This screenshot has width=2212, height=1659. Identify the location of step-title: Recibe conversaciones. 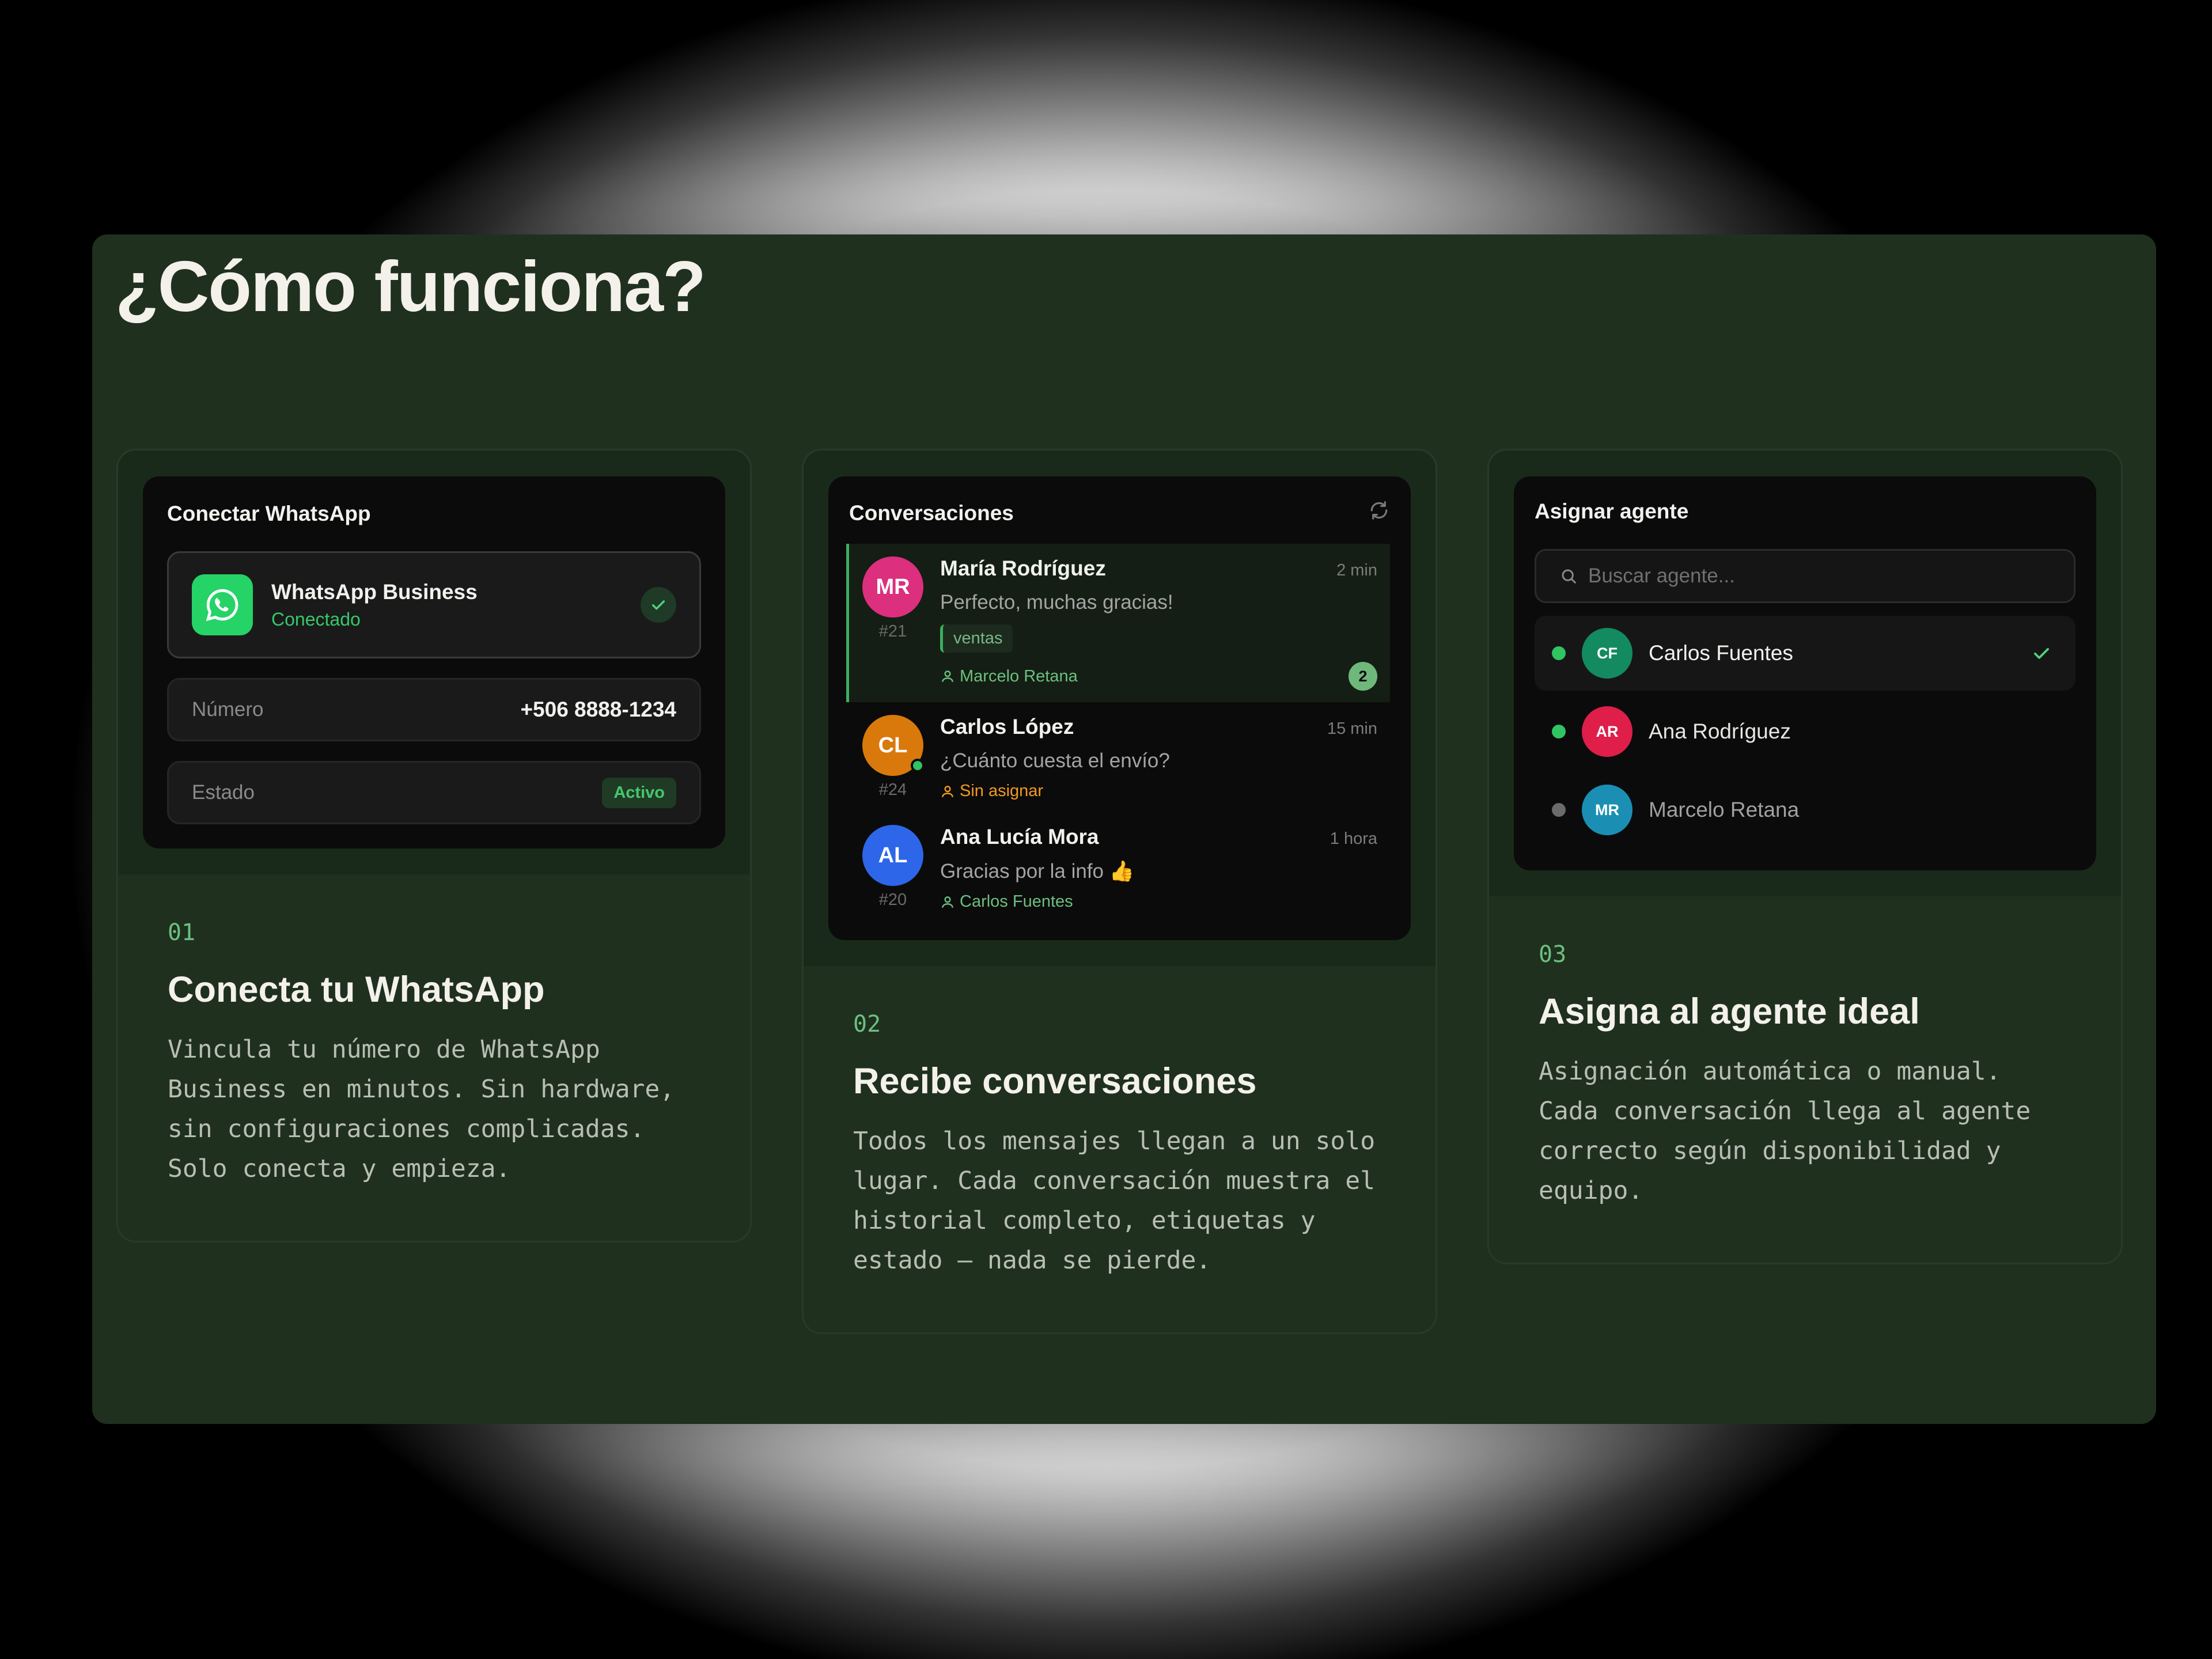
(1055, 1081).